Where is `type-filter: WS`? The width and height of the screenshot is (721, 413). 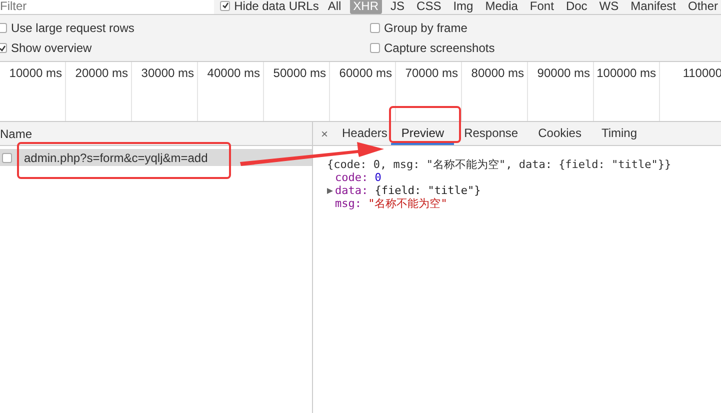
type-filter: WS is located at coordinates (609, 7).